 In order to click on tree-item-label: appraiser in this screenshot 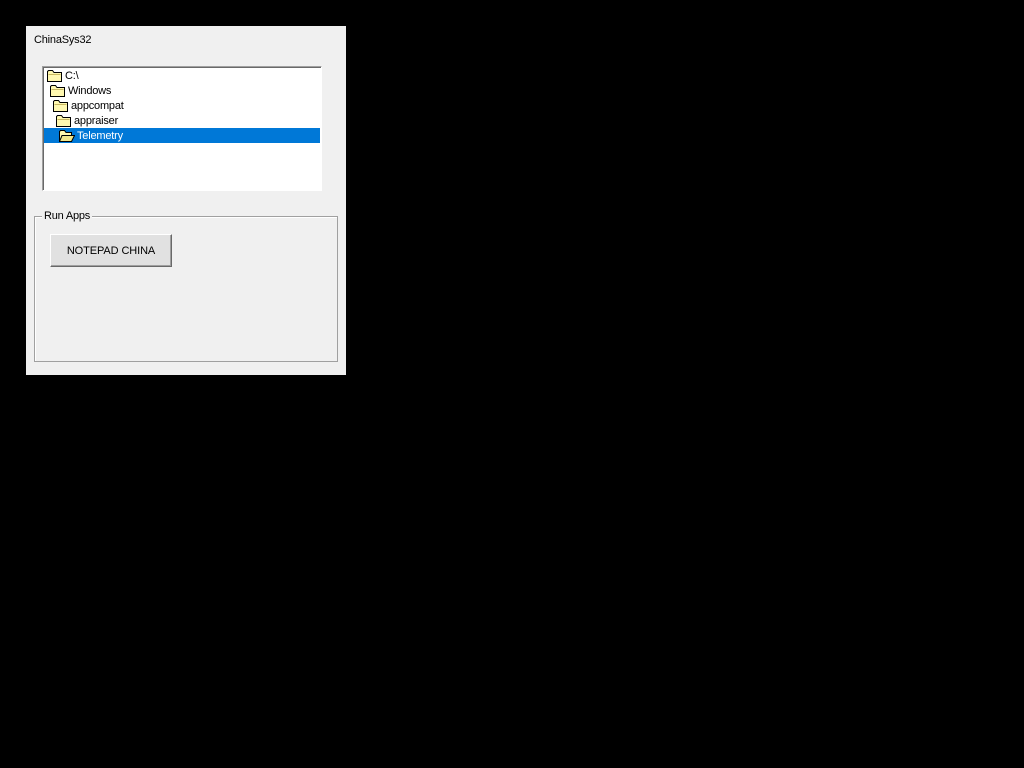, I will do `click(96, 120)`.